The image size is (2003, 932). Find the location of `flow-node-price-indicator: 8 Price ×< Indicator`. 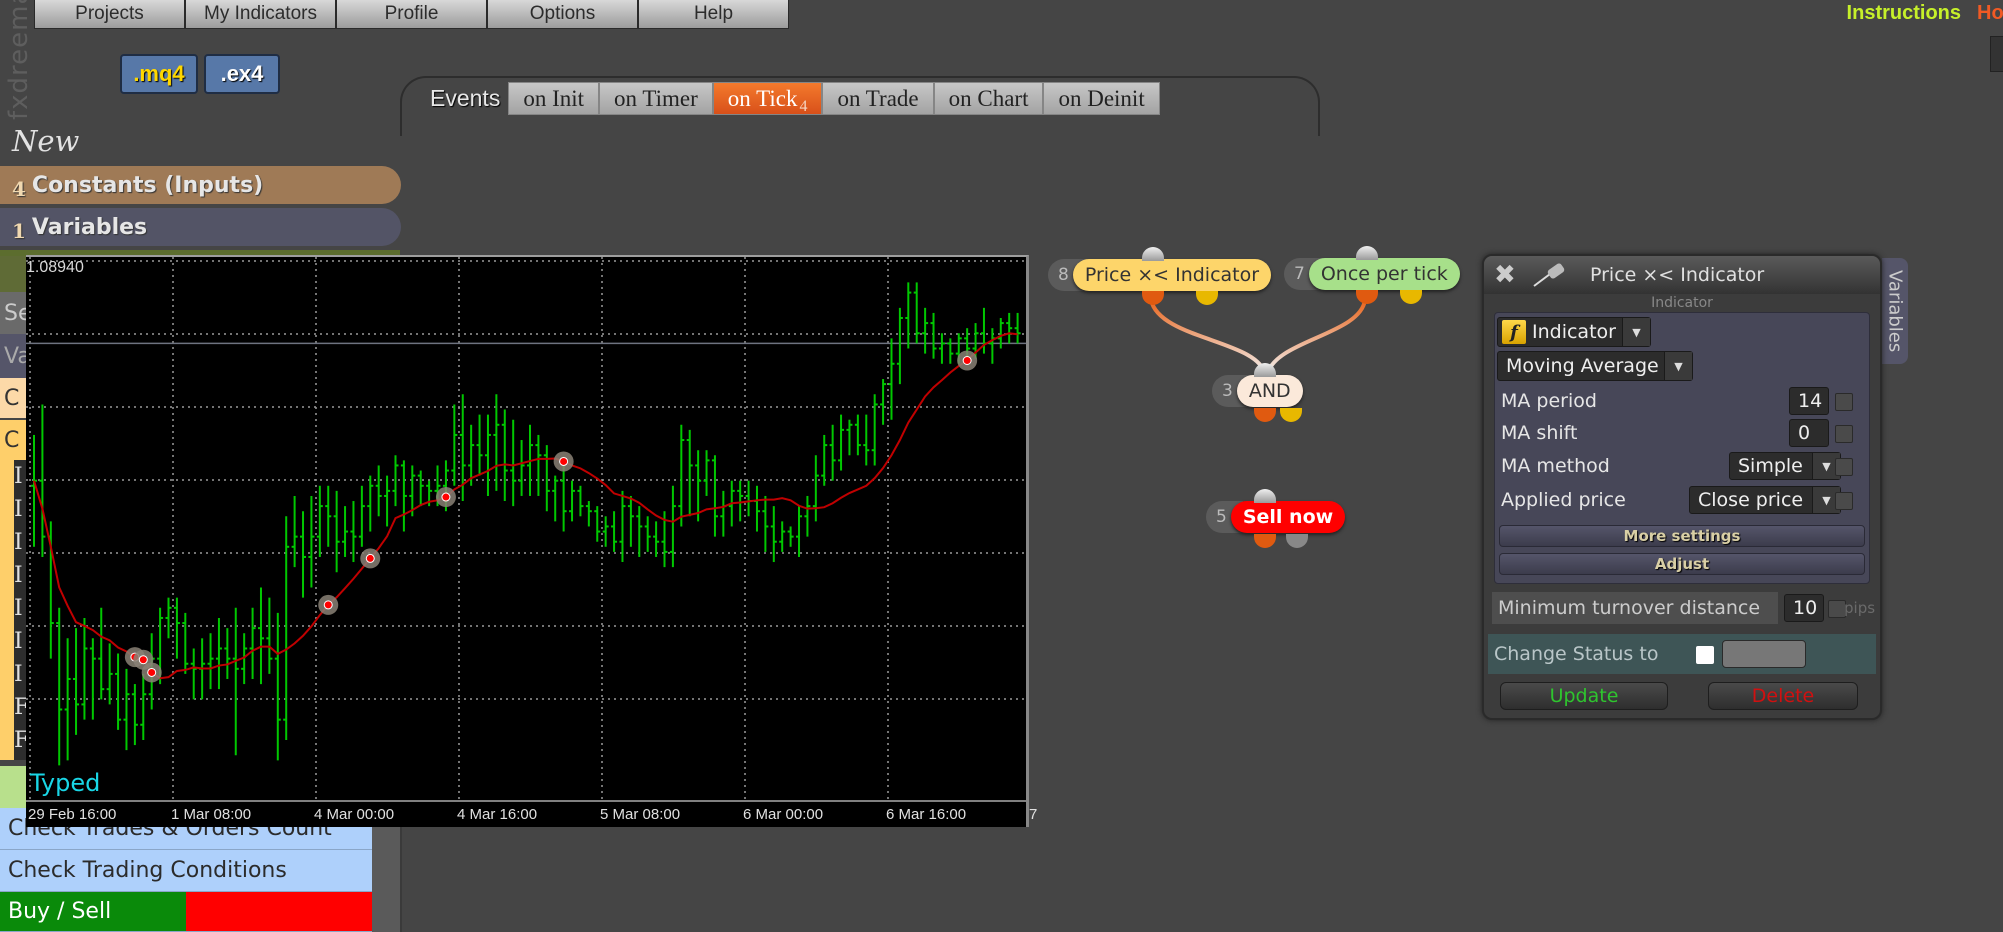

flow-node-price-indicator: 8 Price ×< Indicator is located at coordinates (1160, 275).